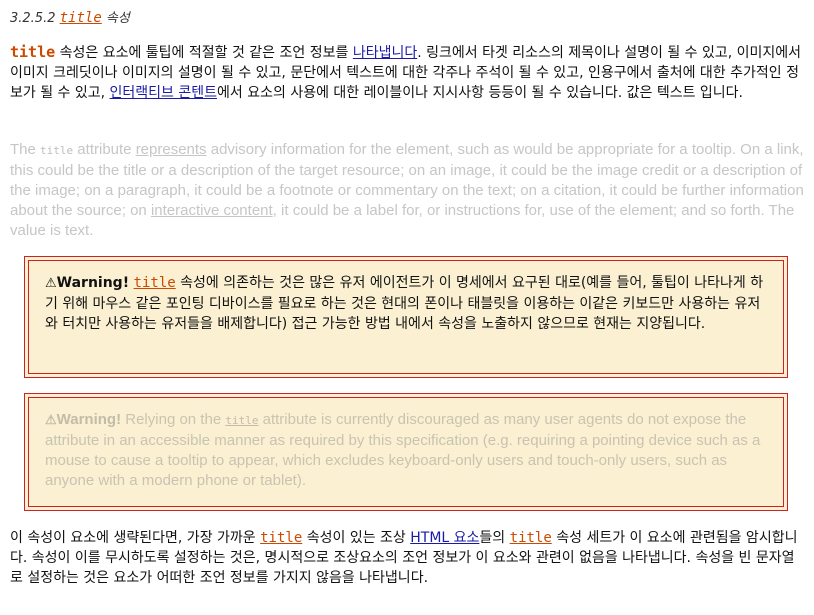 This screenshot has width=814, height=615. I want to click on section-number: 3.2.5.2, so click(33, 18).